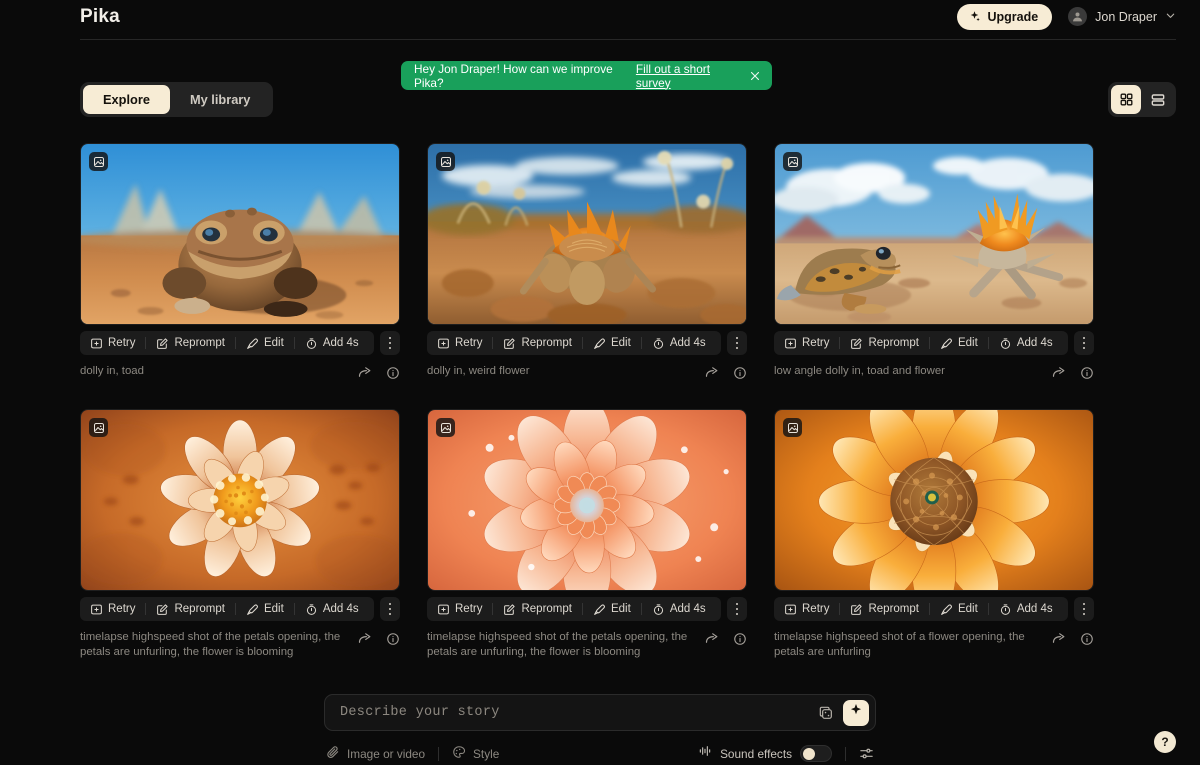  I want to click on style-button: Style, so click(475, 753).